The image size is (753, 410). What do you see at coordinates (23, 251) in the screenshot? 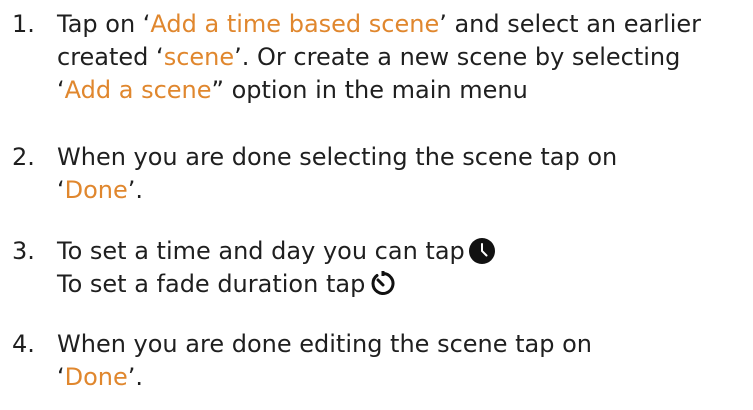
I see `step-number: 3.` at bounding box center [23, 251].